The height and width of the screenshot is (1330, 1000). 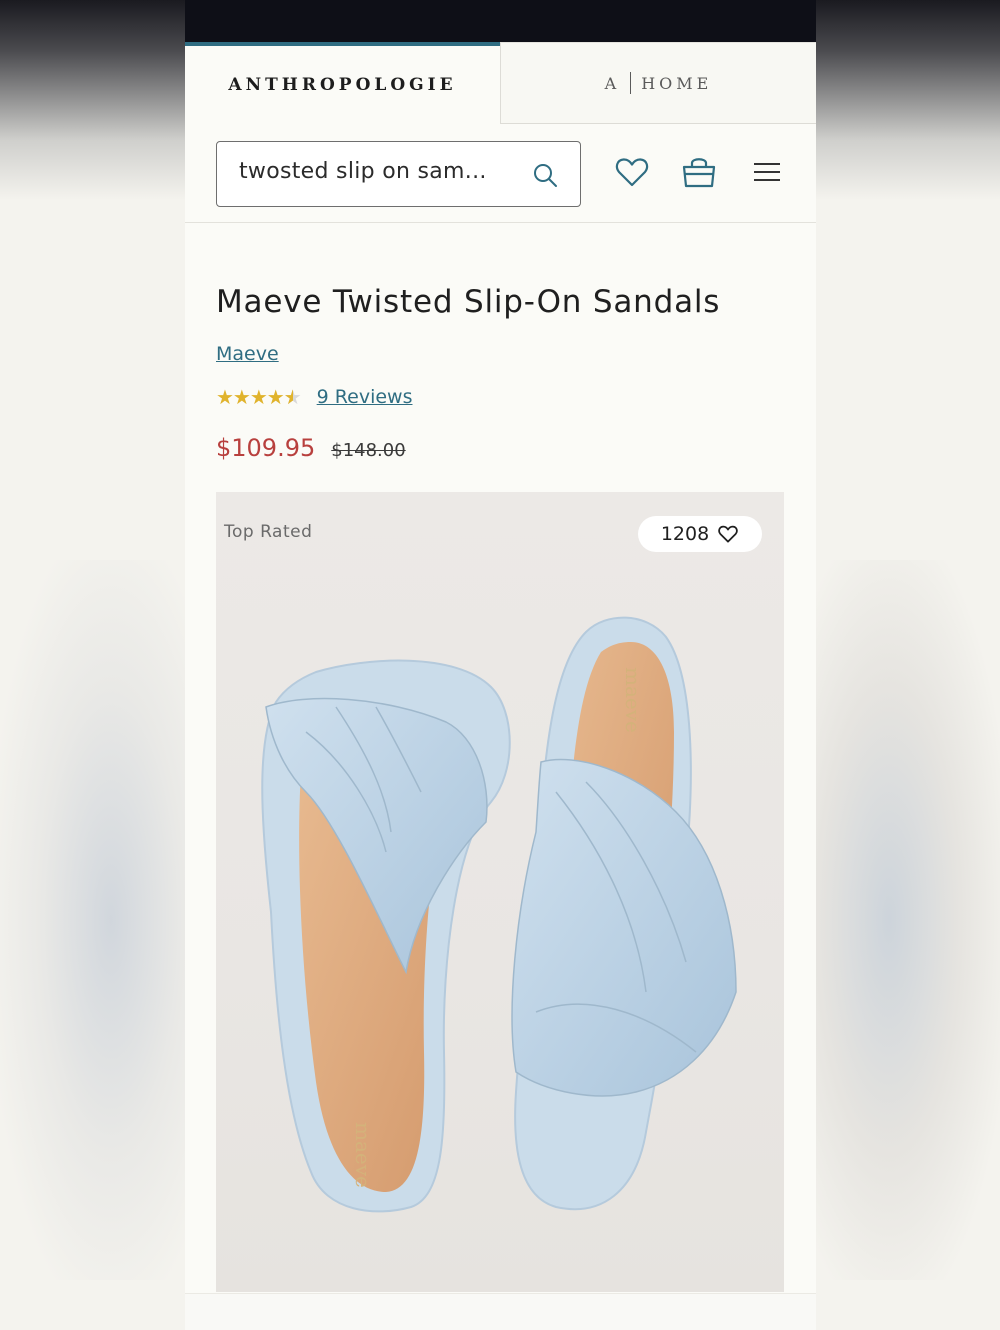 What do you see at coordinates (247, 354) in the screenshot?
I see `brand-link: Maeve` at bounding box center [247, 354].